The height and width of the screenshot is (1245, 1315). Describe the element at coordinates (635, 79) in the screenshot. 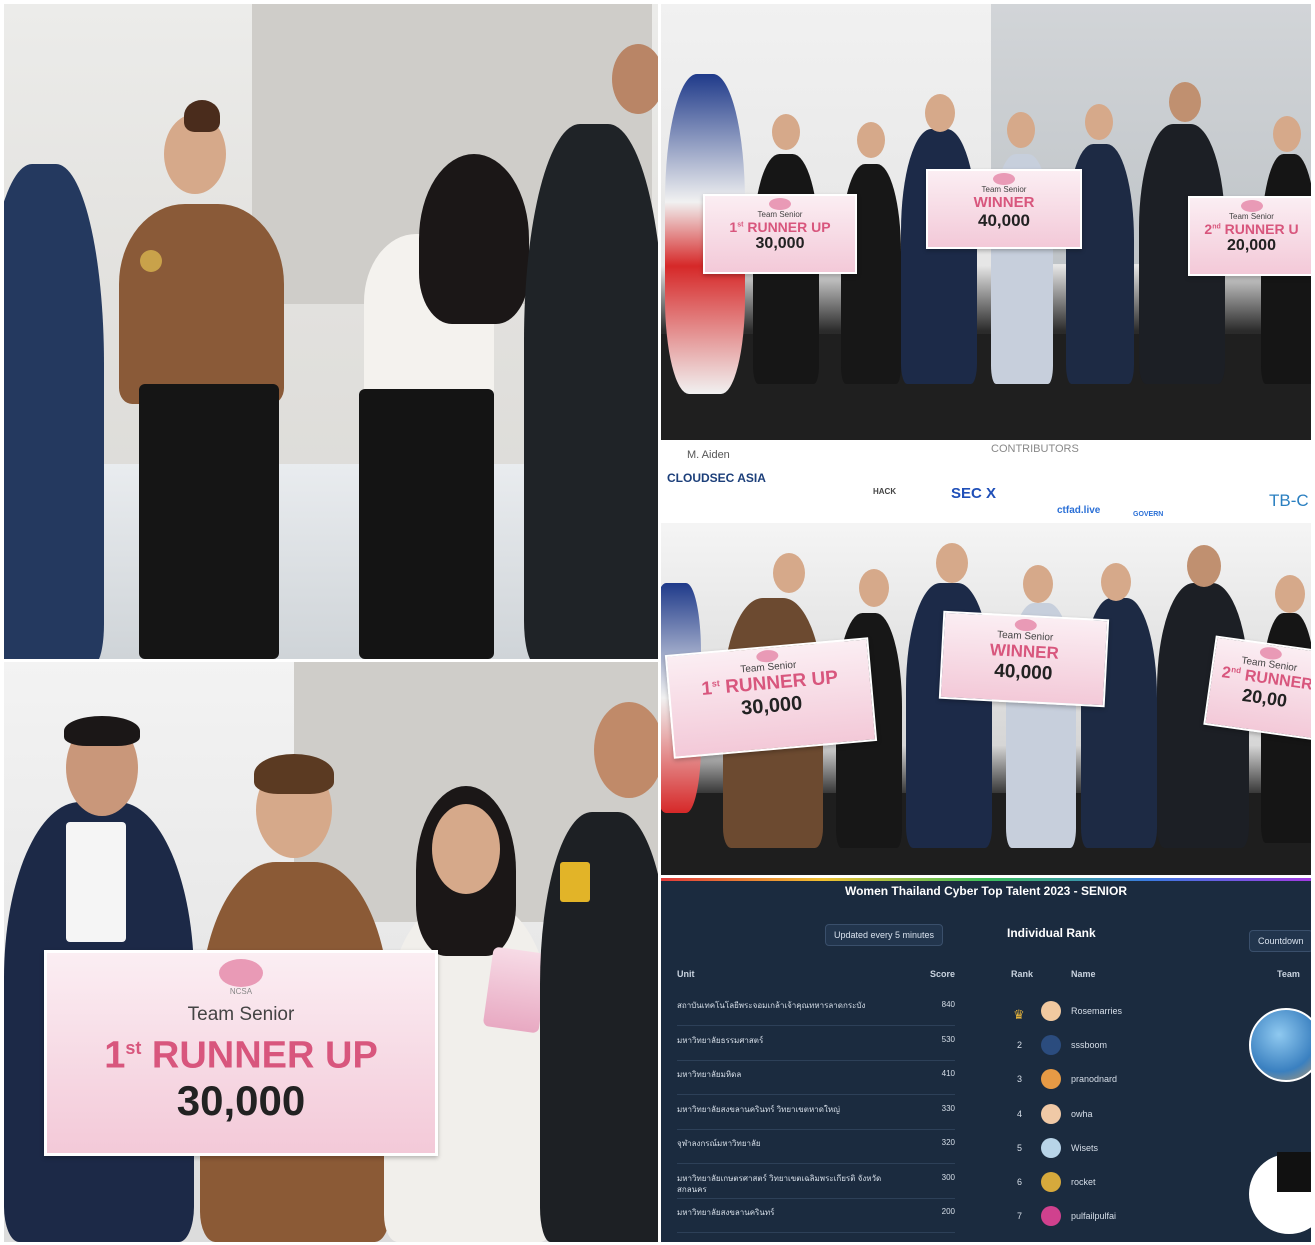

I see `presenter-right-head` at that location.